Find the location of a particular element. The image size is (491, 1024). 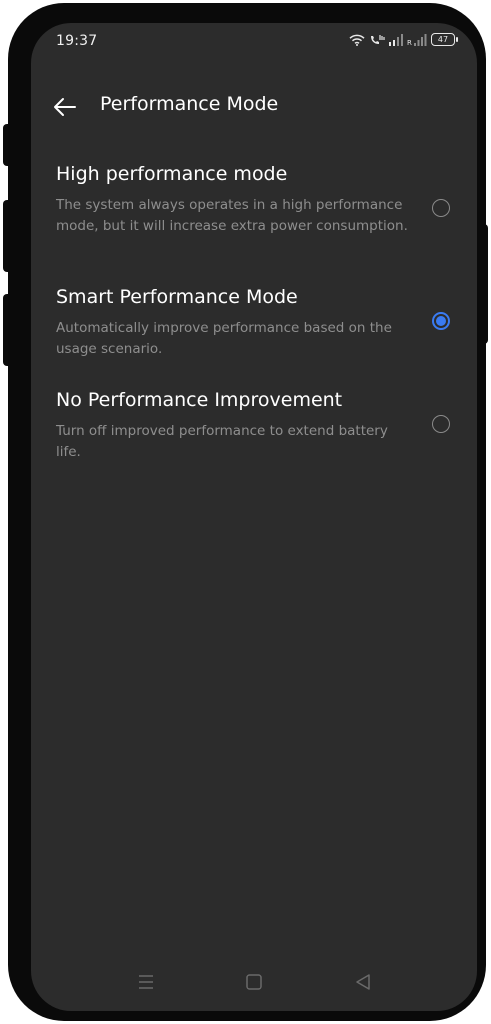

app-bar: Performance Mode is located at coordinates (254, 107).